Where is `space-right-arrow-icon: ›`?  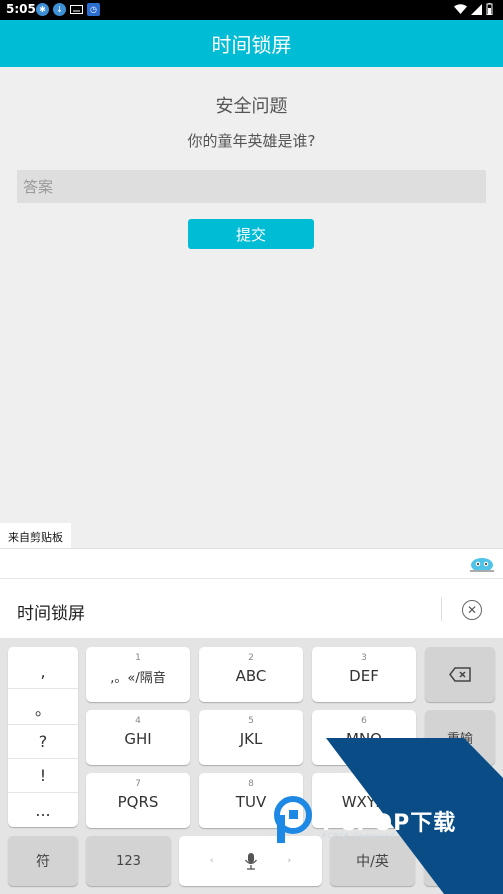
space-right-arrow-icon: › is located at coordinates (289, 861).